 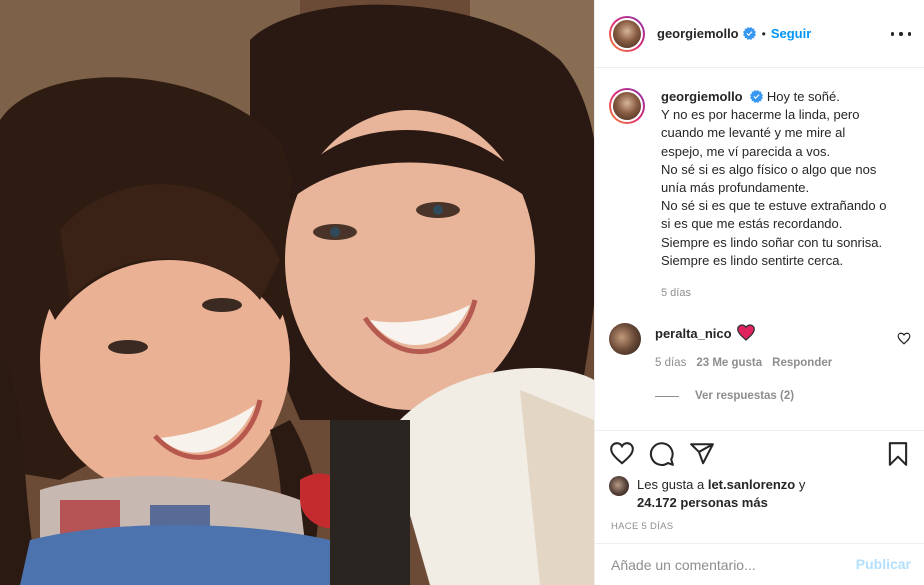 I want to click on caption-avatar-photo, so click(x=627, y=106).